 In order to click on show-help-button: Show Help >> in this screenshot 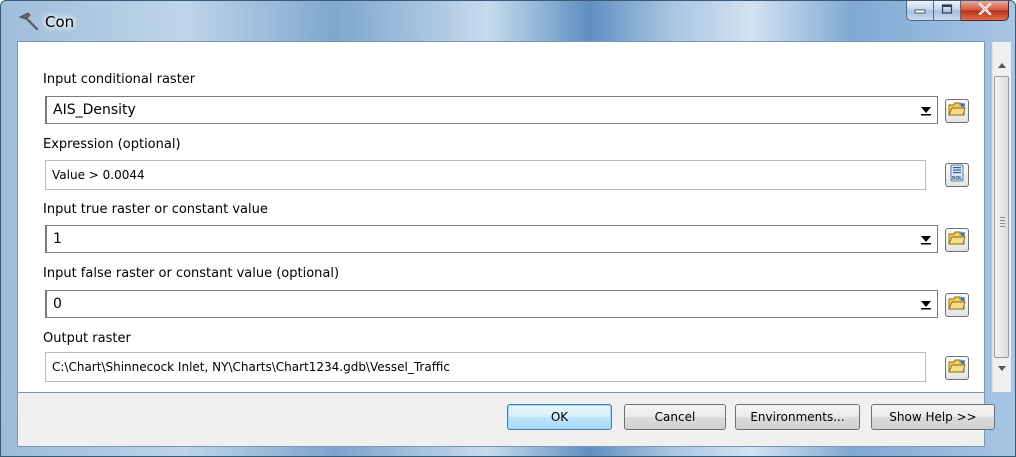, I will do `click(933, 417)`.